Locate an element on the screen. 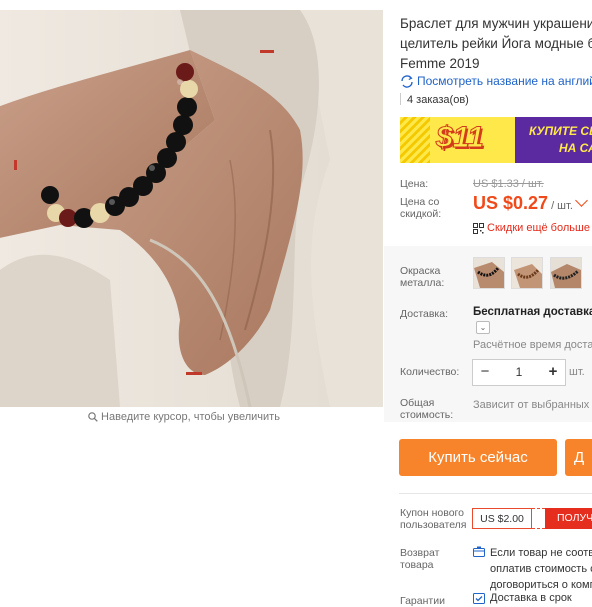 The width and height of the screenshot is (592, 607). coupon-value: US $2.00 is located at coordinates (502, 518).